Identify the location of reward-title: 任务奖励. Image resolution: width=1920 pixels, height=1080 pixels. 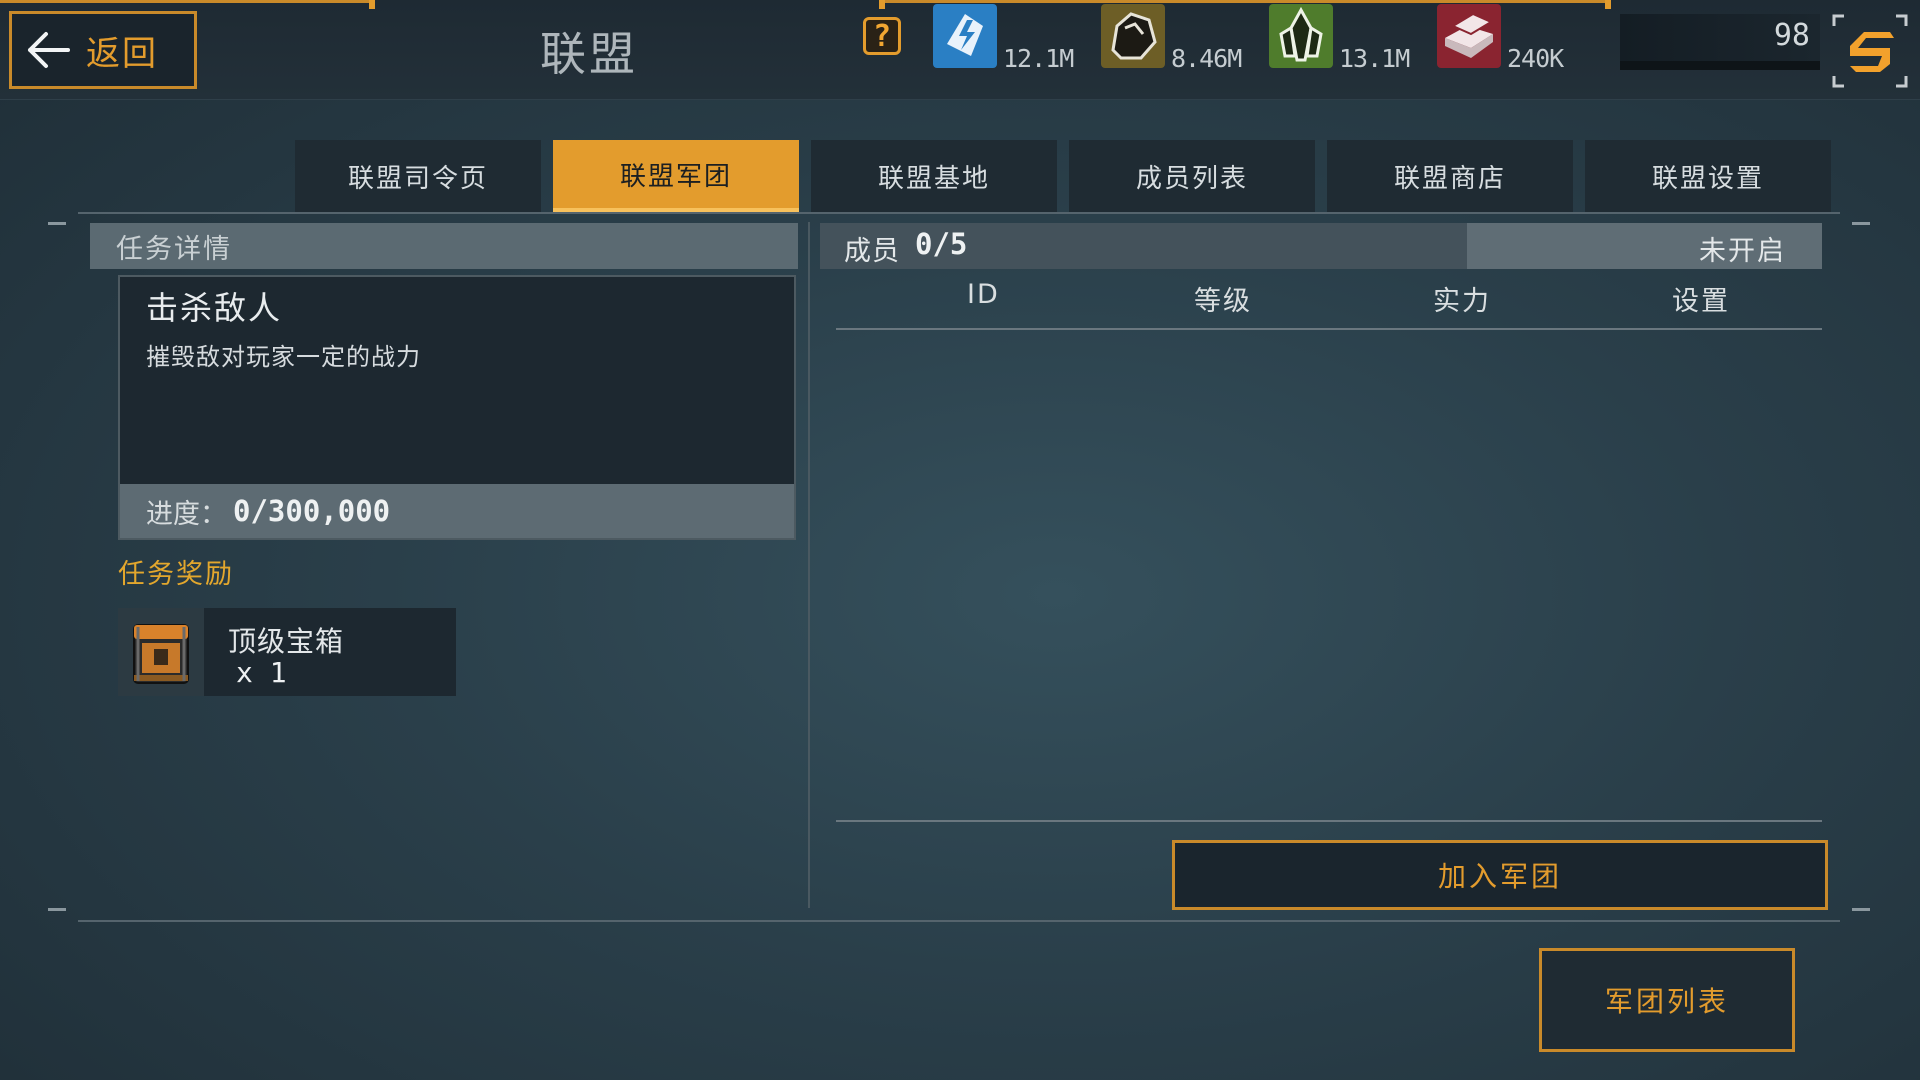
(176, 574).